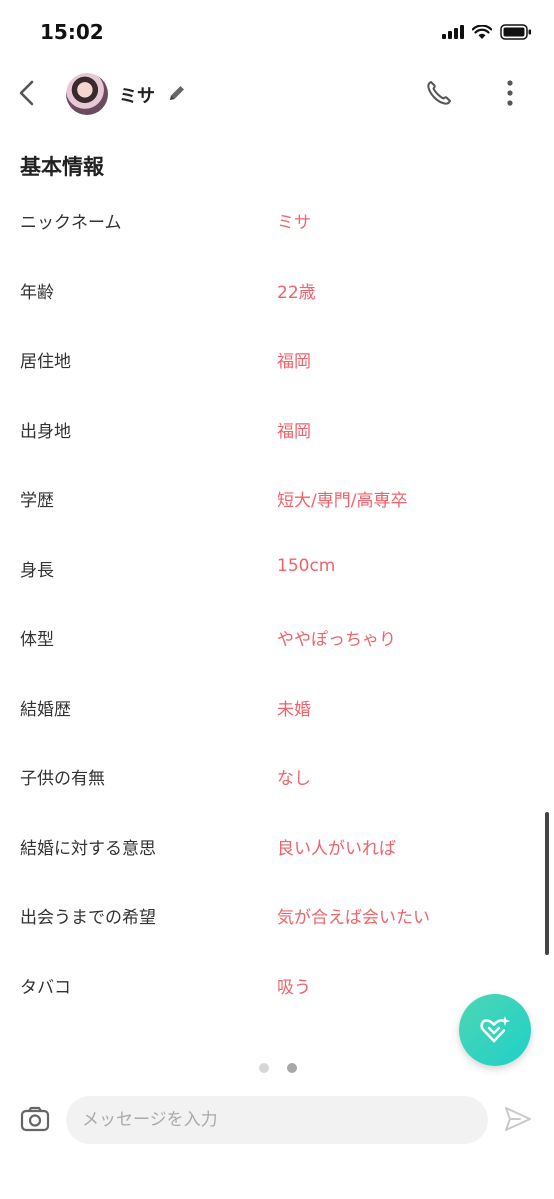 The height and width of the screenshot is (1199, 554). Describe the element at coordinates (547, 883) in the screenshot. I see `scrollbar` at that location.